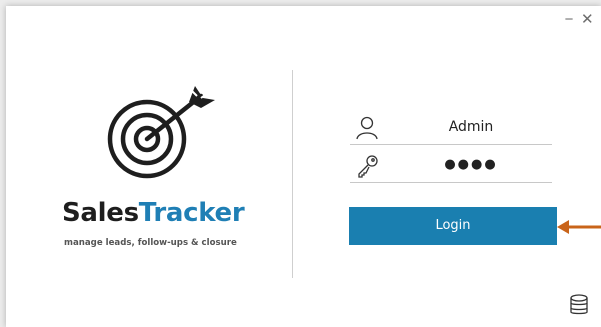  What do you see at coordinates (578, 20) in the screenshot?
I see `window-controls: − ✕` at bounding box center [578, 20].